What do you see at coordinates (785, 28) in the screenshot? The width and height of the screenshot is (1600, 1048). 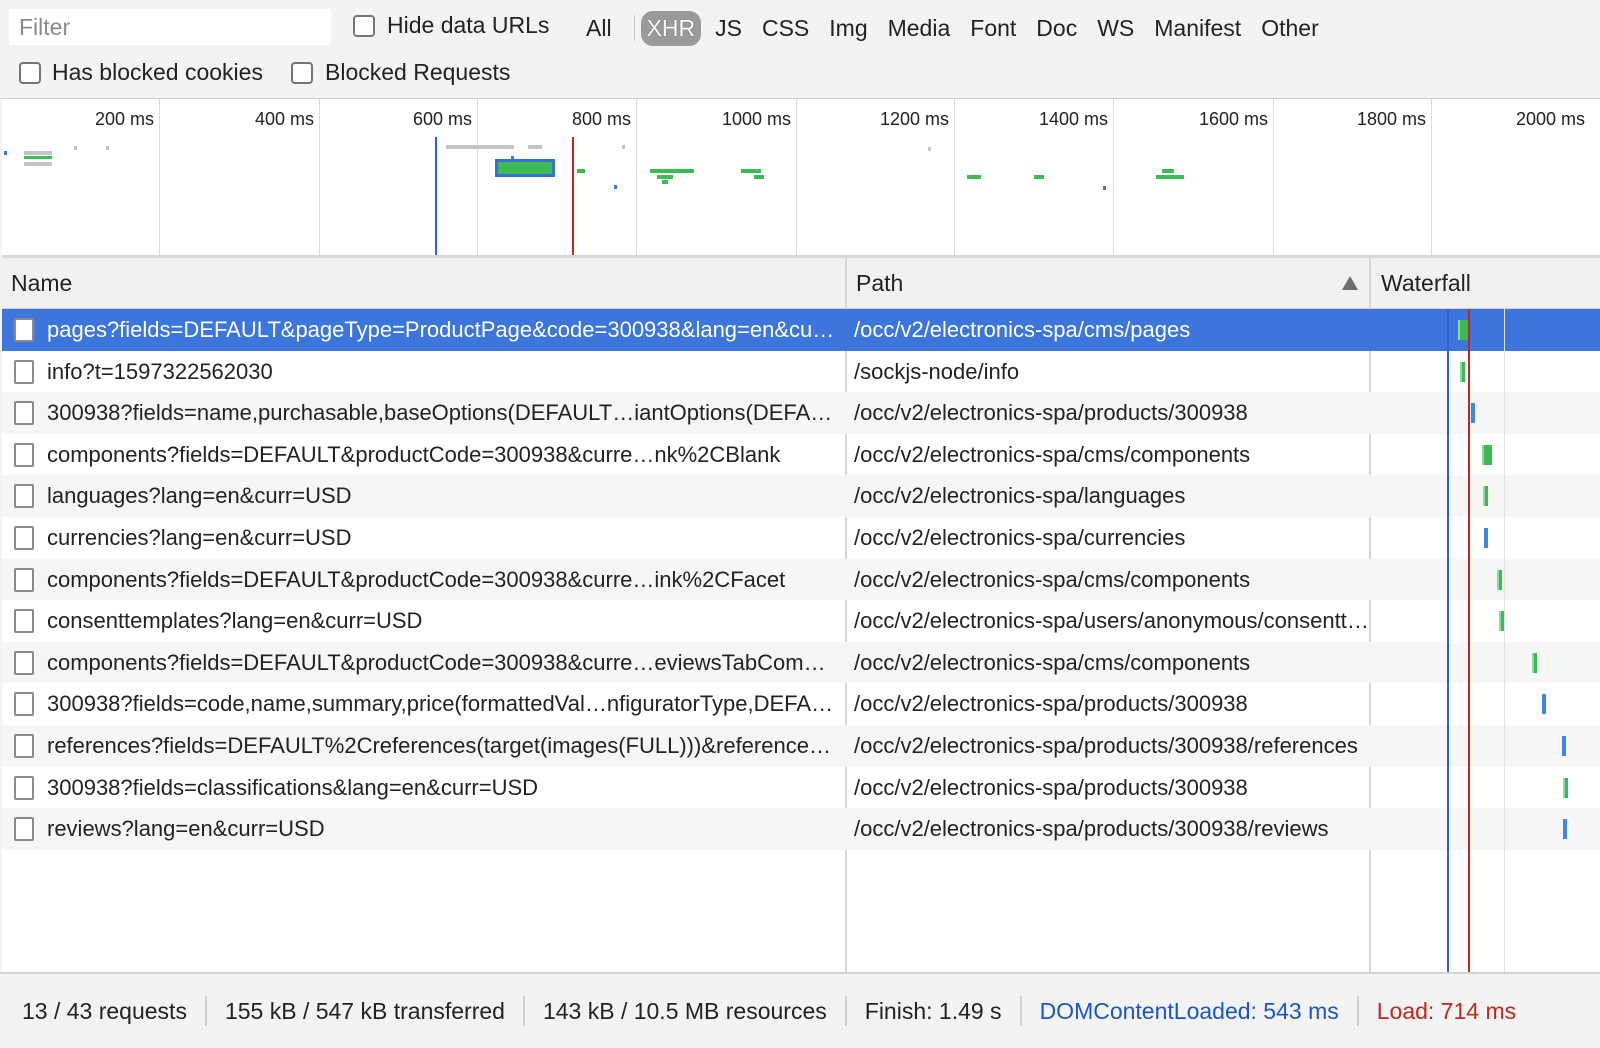 I see `type-filter-css: CSS` at bounding box center [785, 28].